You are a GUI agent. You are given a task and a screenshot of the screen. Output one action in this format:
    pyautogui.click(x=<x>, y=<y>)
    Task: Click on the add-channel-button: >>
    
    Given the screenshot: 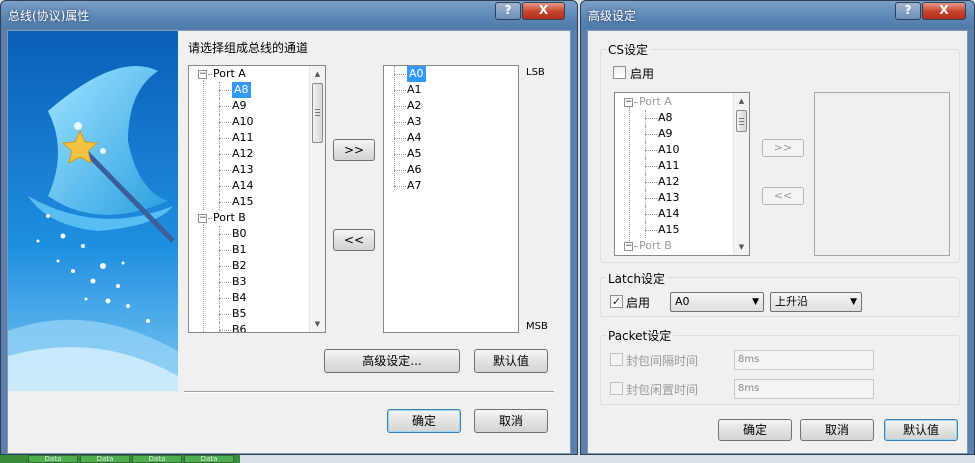 What is the action you would take?
    pyautogui.click(x=354, y=150)
    